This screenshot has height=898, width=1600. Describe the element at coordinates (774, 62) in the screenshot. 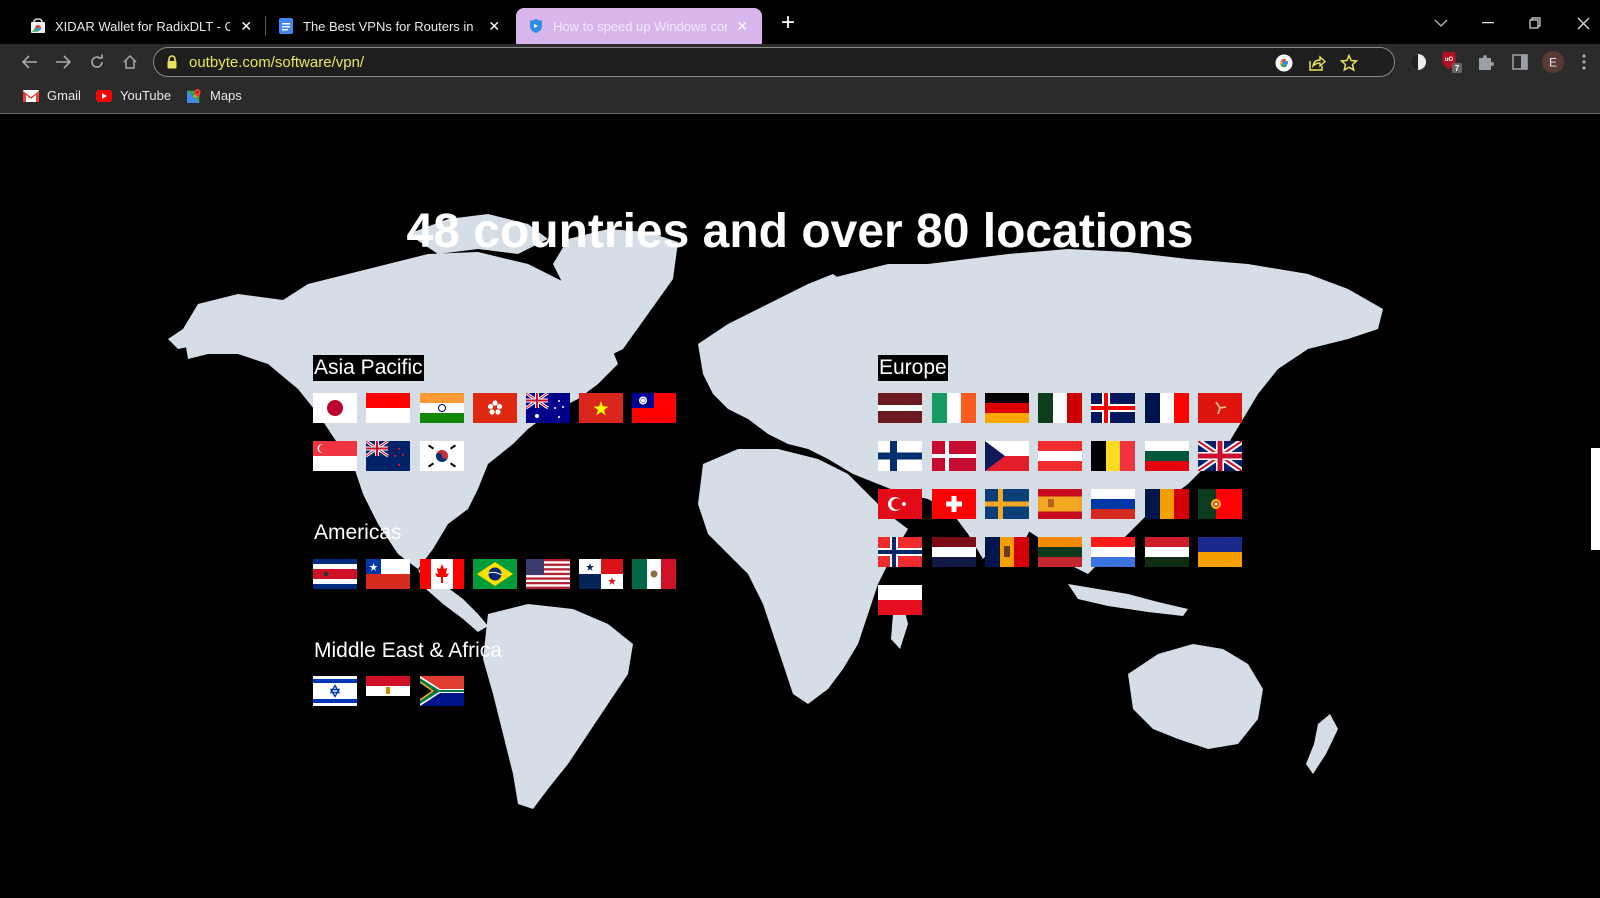

I see `address-bar: outbyte.com/software/vpn/` at that location.